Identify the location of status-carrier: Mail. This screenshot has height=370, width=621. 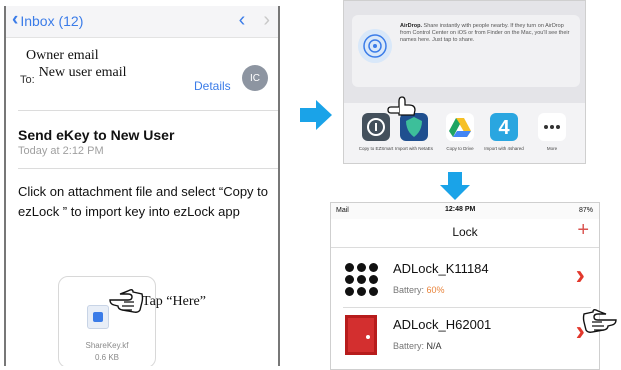
(342, 210).